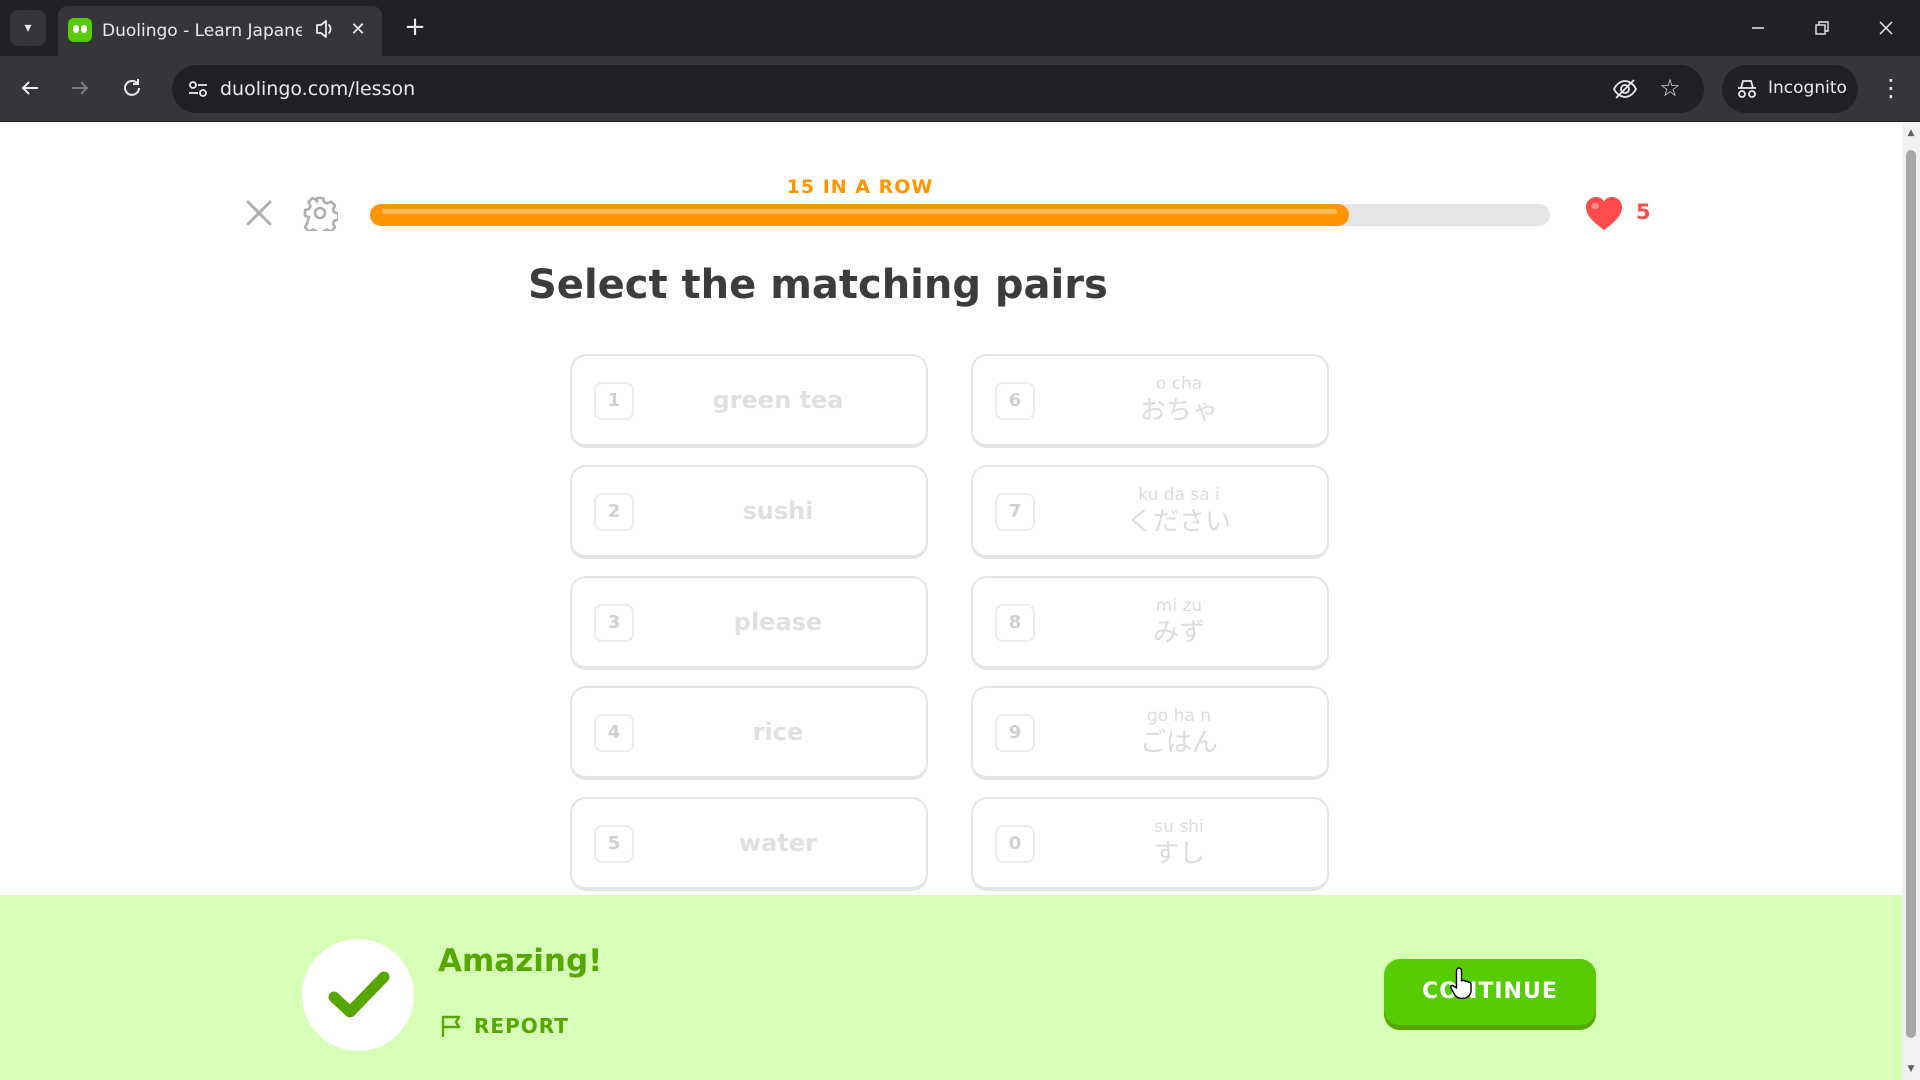  Describe the element at coordinates (202, 31) in the screenshot. I see `tab-title: Duolingo - Learn Japanese` at that location.